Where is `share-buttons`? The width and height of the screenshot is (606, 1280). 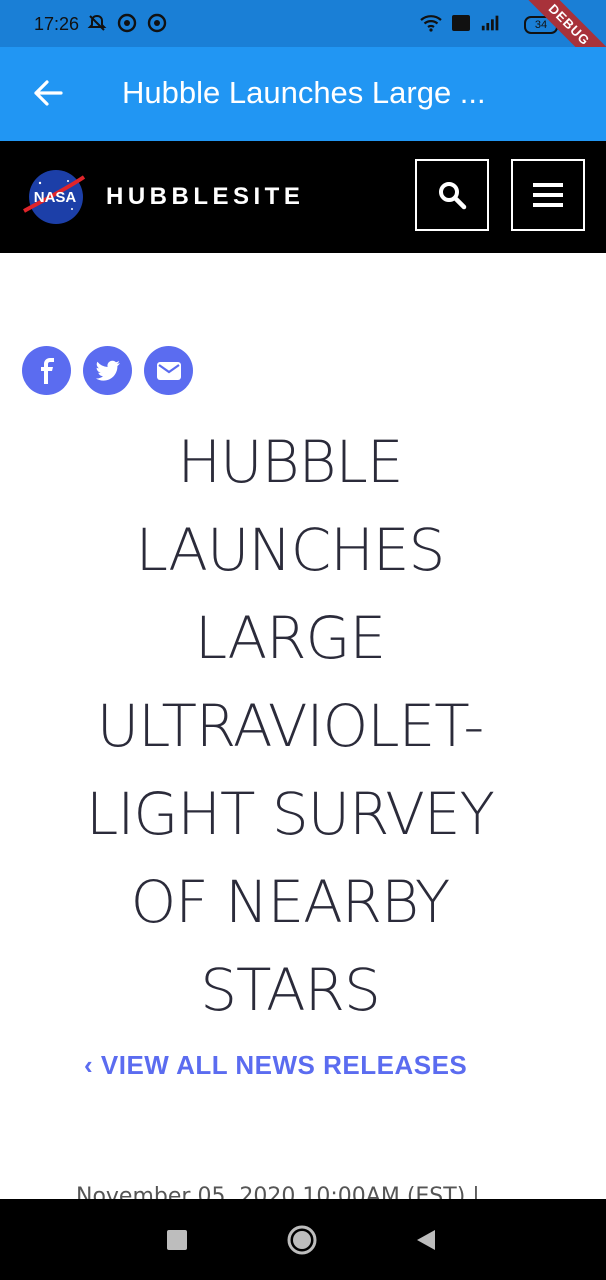 share-buttons is located at coordinates (107, 370).